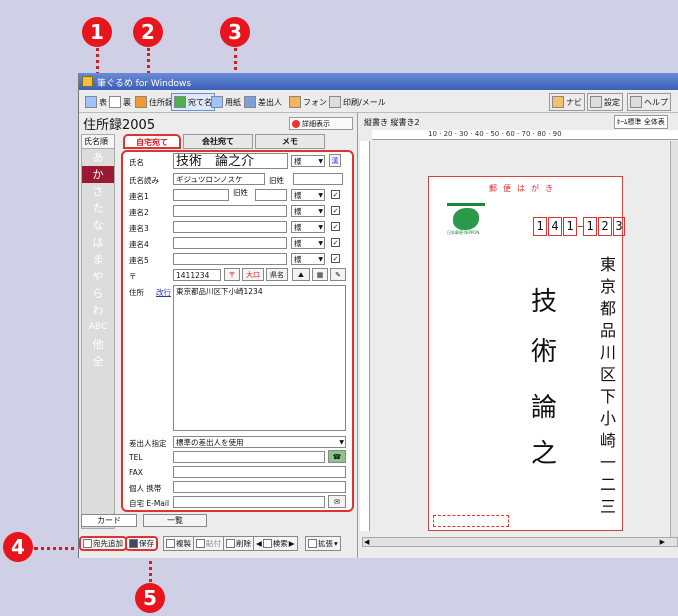 The width and height of the screenshot is (678, 616). Describe the element at coordinates (230, 211) in the screenshot. I see `joint-name-2-field` at that location.